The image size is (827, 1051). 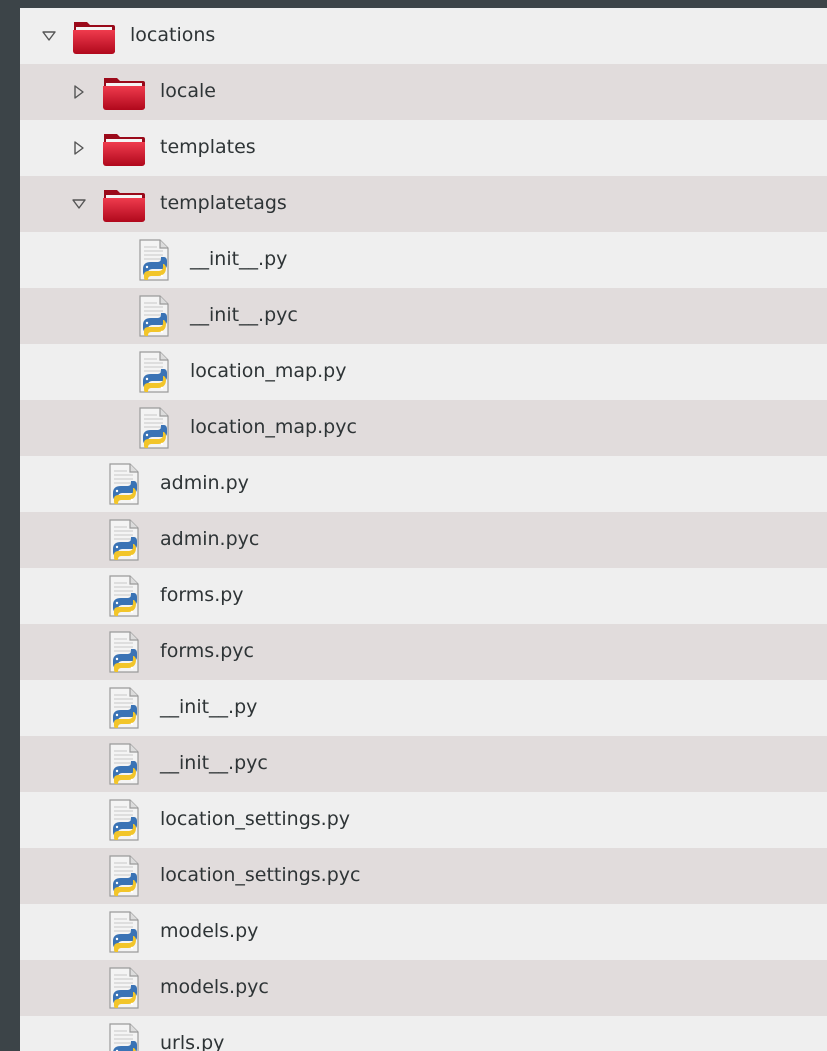 What do you see at coordinates (204, 483) in the screenshot?
I see `row-label: admin.py` at bounding box center [204, 483].